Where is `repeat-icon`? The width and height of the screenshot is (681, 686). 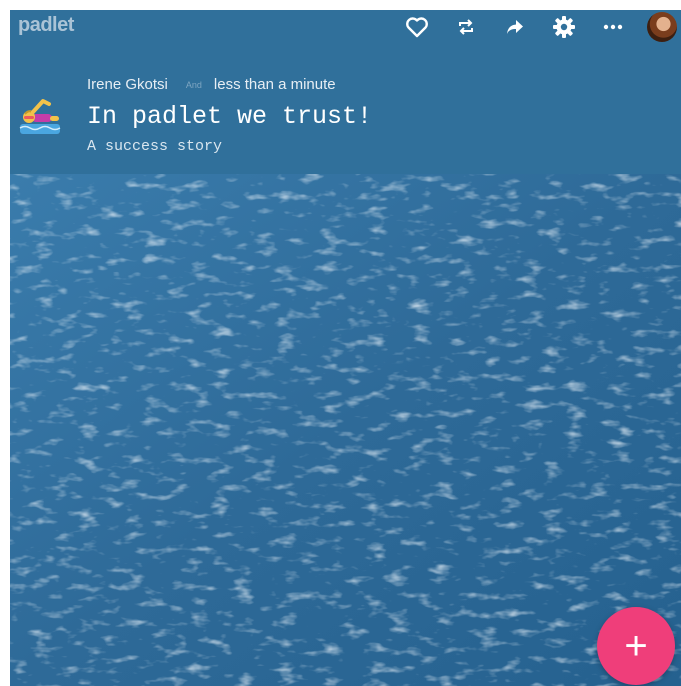
repeat-icon is located at coordinates (465, 27).